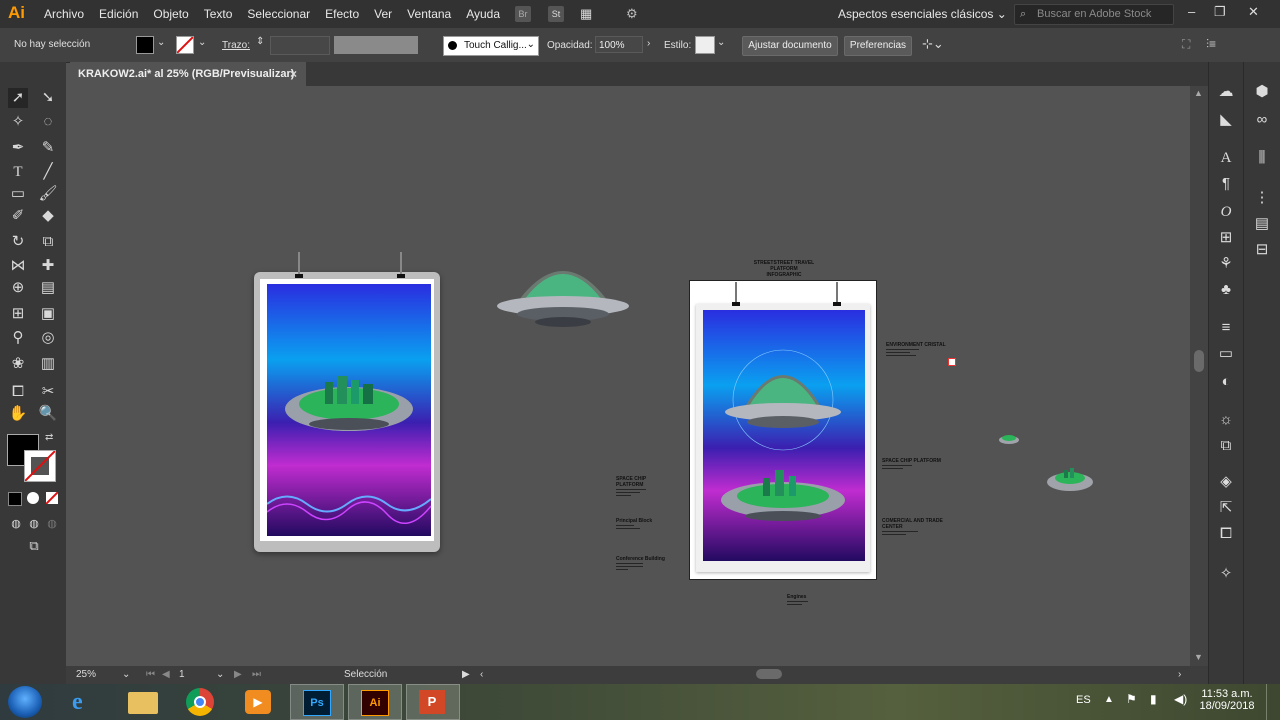 The width and height of the screenshot is (1280, 720). Describe the element at coordinates (1191, 11) in the screenshot. I see `minimize-icon: –` at that location.